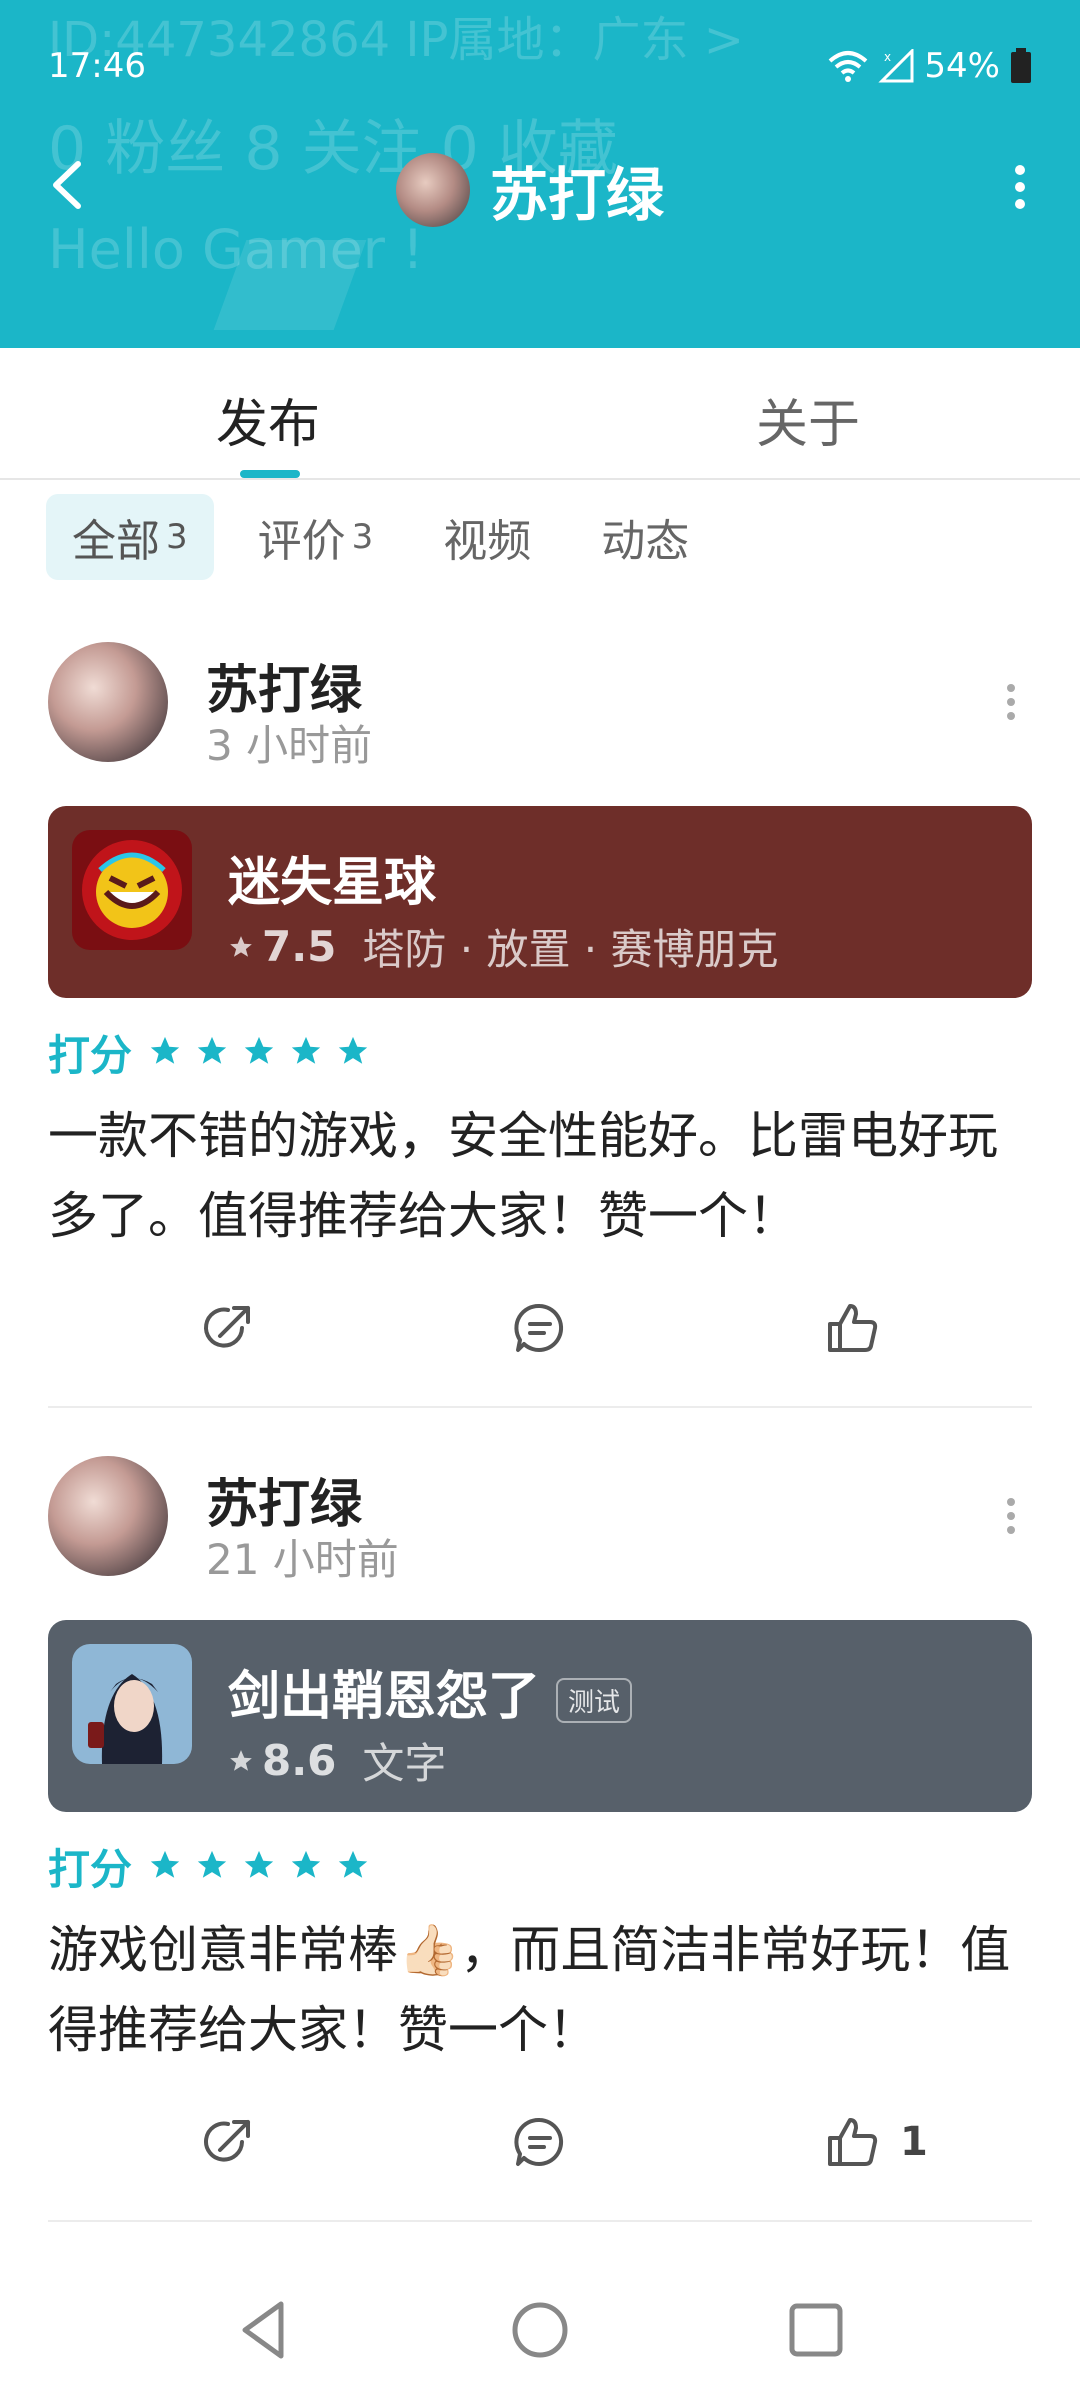 This screenshot has width=1080, height=2400. I want to click on status-time: 17:46, so click(97, 66).